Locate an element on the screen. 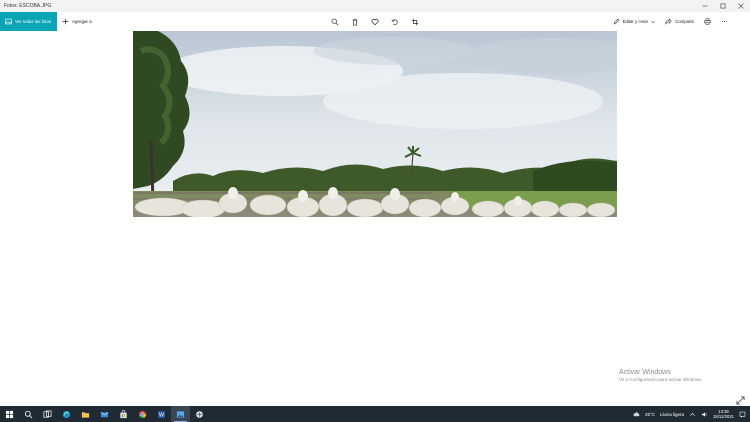 This screenshot has height=422, width=750. title-bar: Fotos: ESCOBA.JPG is located at coordinates (375, 6).